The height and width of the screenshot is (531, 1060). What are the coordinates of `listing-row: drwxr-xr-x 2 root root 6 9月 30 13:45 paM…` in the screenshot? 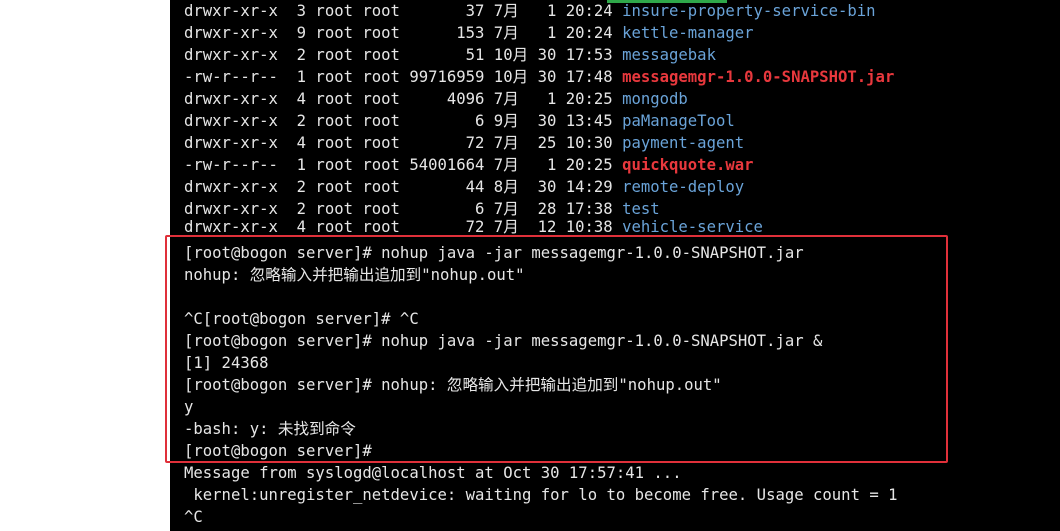 It's located at (619, 121).